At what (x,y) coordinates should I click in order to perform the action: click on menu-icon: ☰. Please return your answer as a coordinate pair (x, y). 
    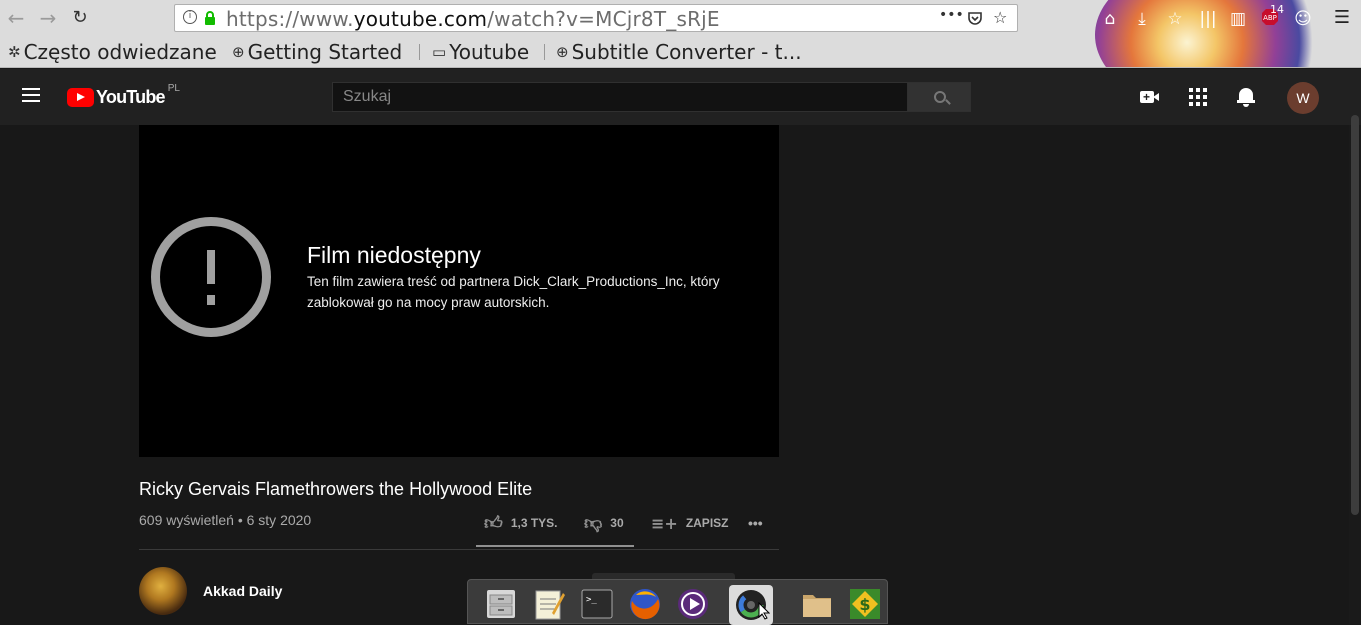
    Looking at the image, I should click on (1342, 18).